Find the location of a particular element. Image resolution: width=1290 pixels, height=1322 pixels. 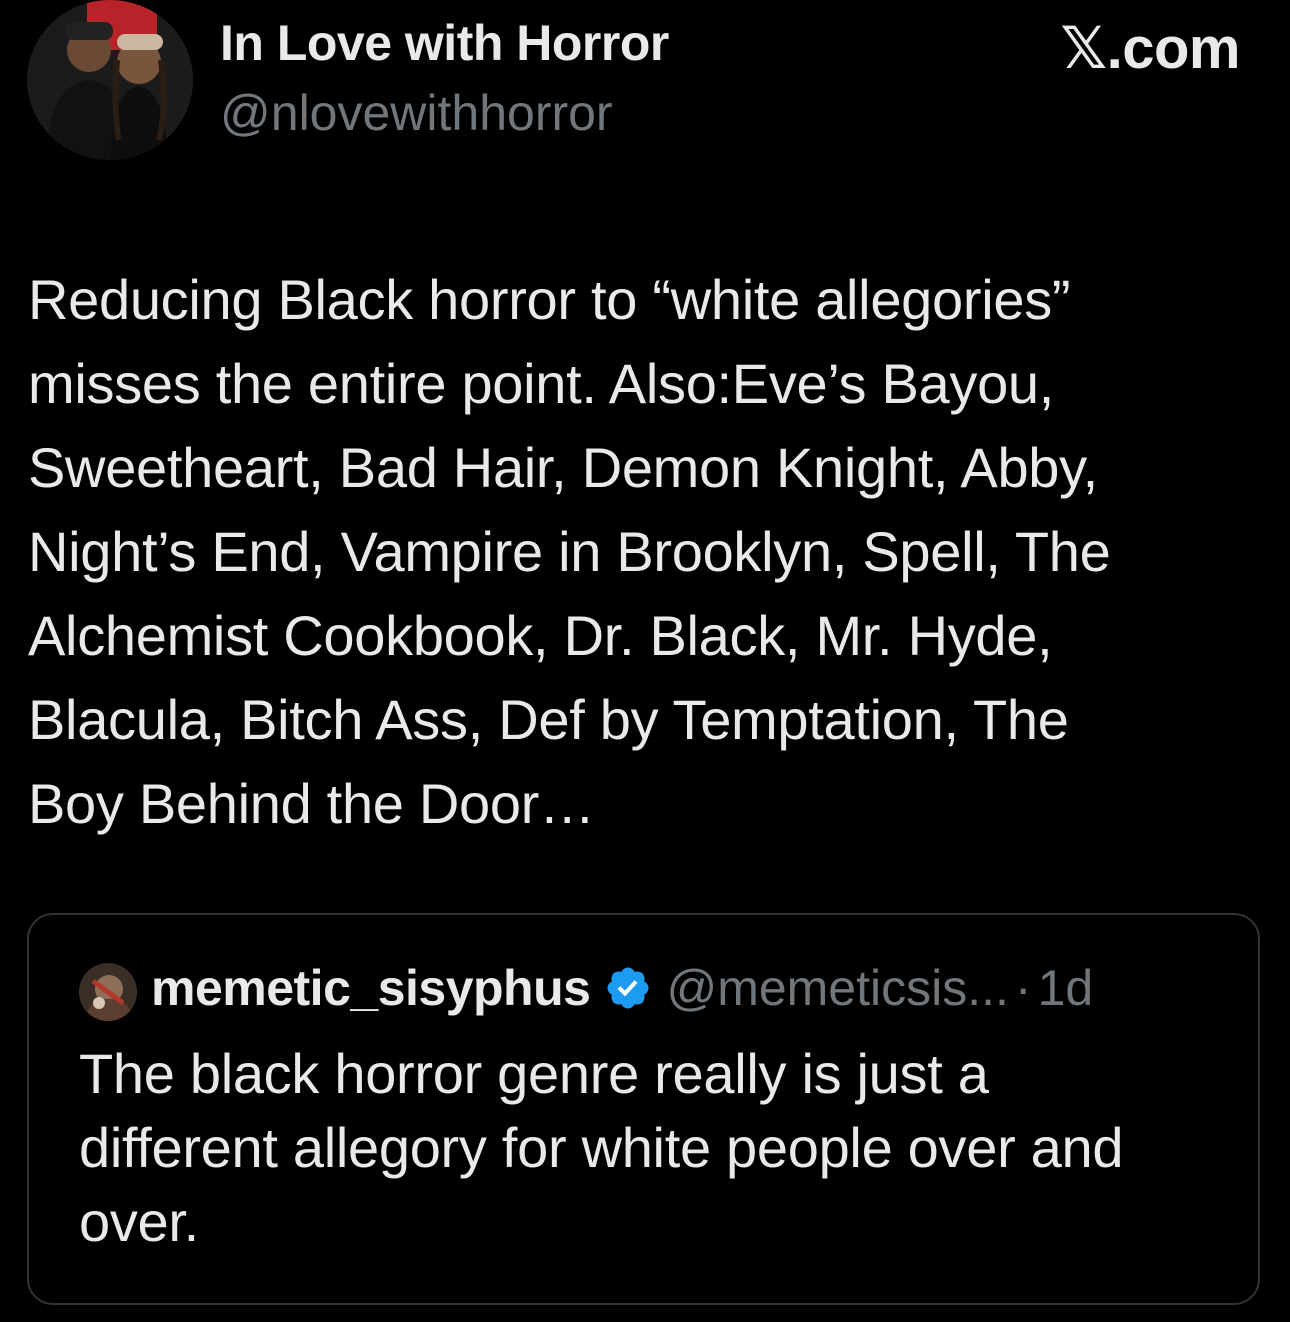

site-logo: 𝕏.com is located at coordinates (1150, 48).